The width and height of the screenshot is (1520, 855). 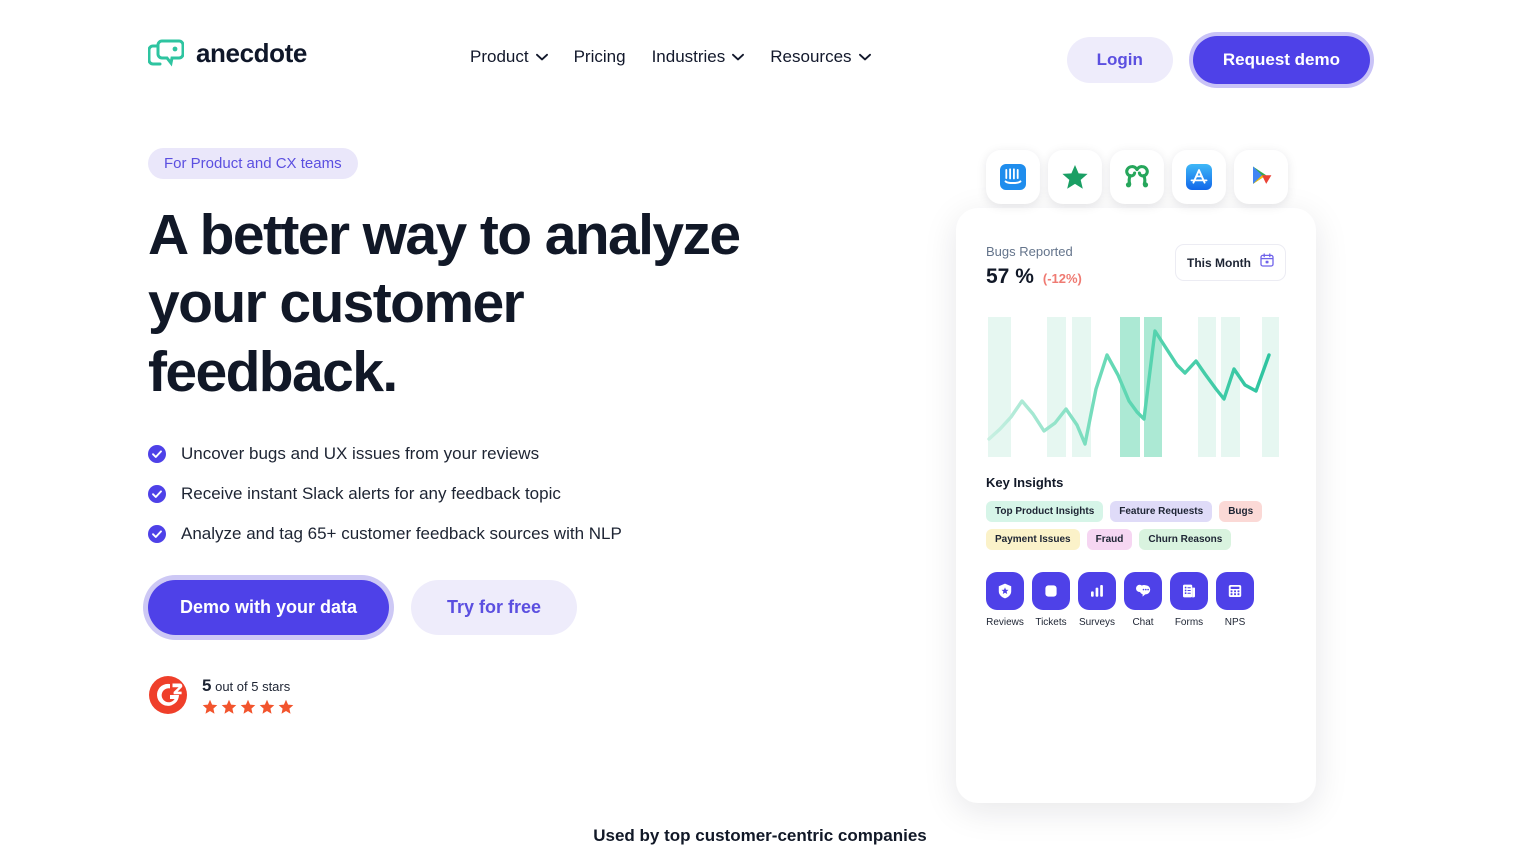 What do you see at coordinates (1185, 539) in the screenshot?
I see `tag-churn-reasons: Churn Reasons` at bounding box center [1185, 539].